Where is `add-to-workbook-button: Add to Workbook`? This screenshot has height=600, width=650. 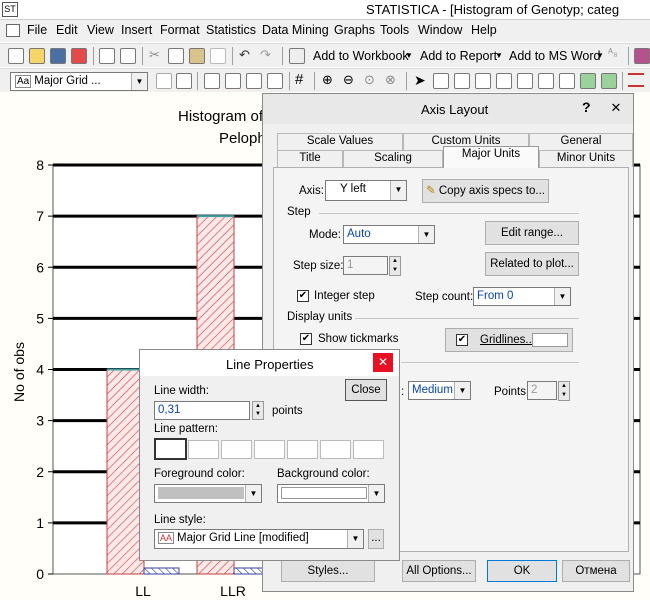 add-to-workbook-button: Add to Workbook is located at coordinates (361, 56).